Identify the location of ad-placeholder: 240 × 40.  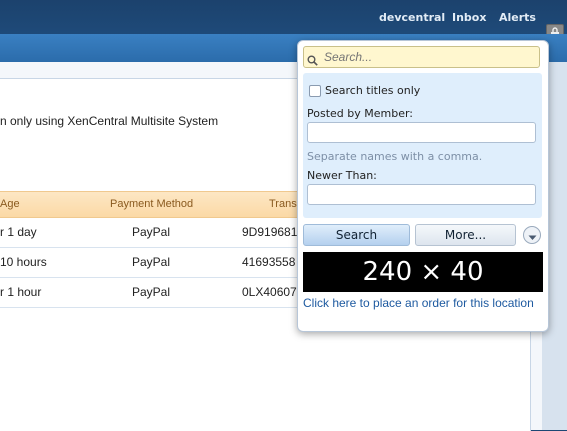
(423, 272).